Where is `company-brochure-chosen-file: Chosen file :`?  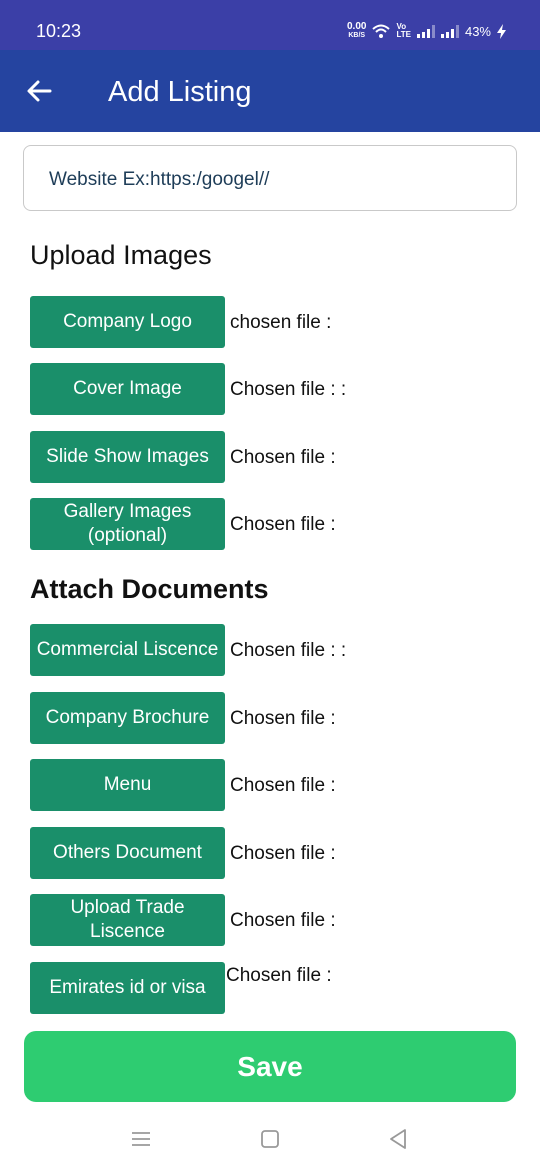
company-brochure-chosen-file: Chosen file : is located at coordinates (283, 718).